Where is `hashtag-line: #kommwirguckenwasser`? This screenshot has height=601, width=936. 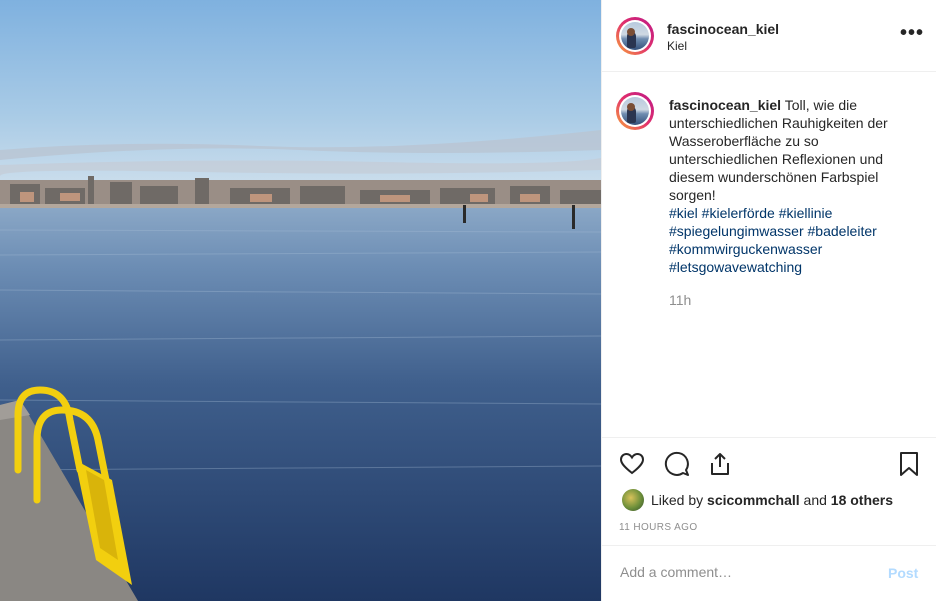 hashtag-line: #kommwirguckenwasser is located at coordinates (795, 249).